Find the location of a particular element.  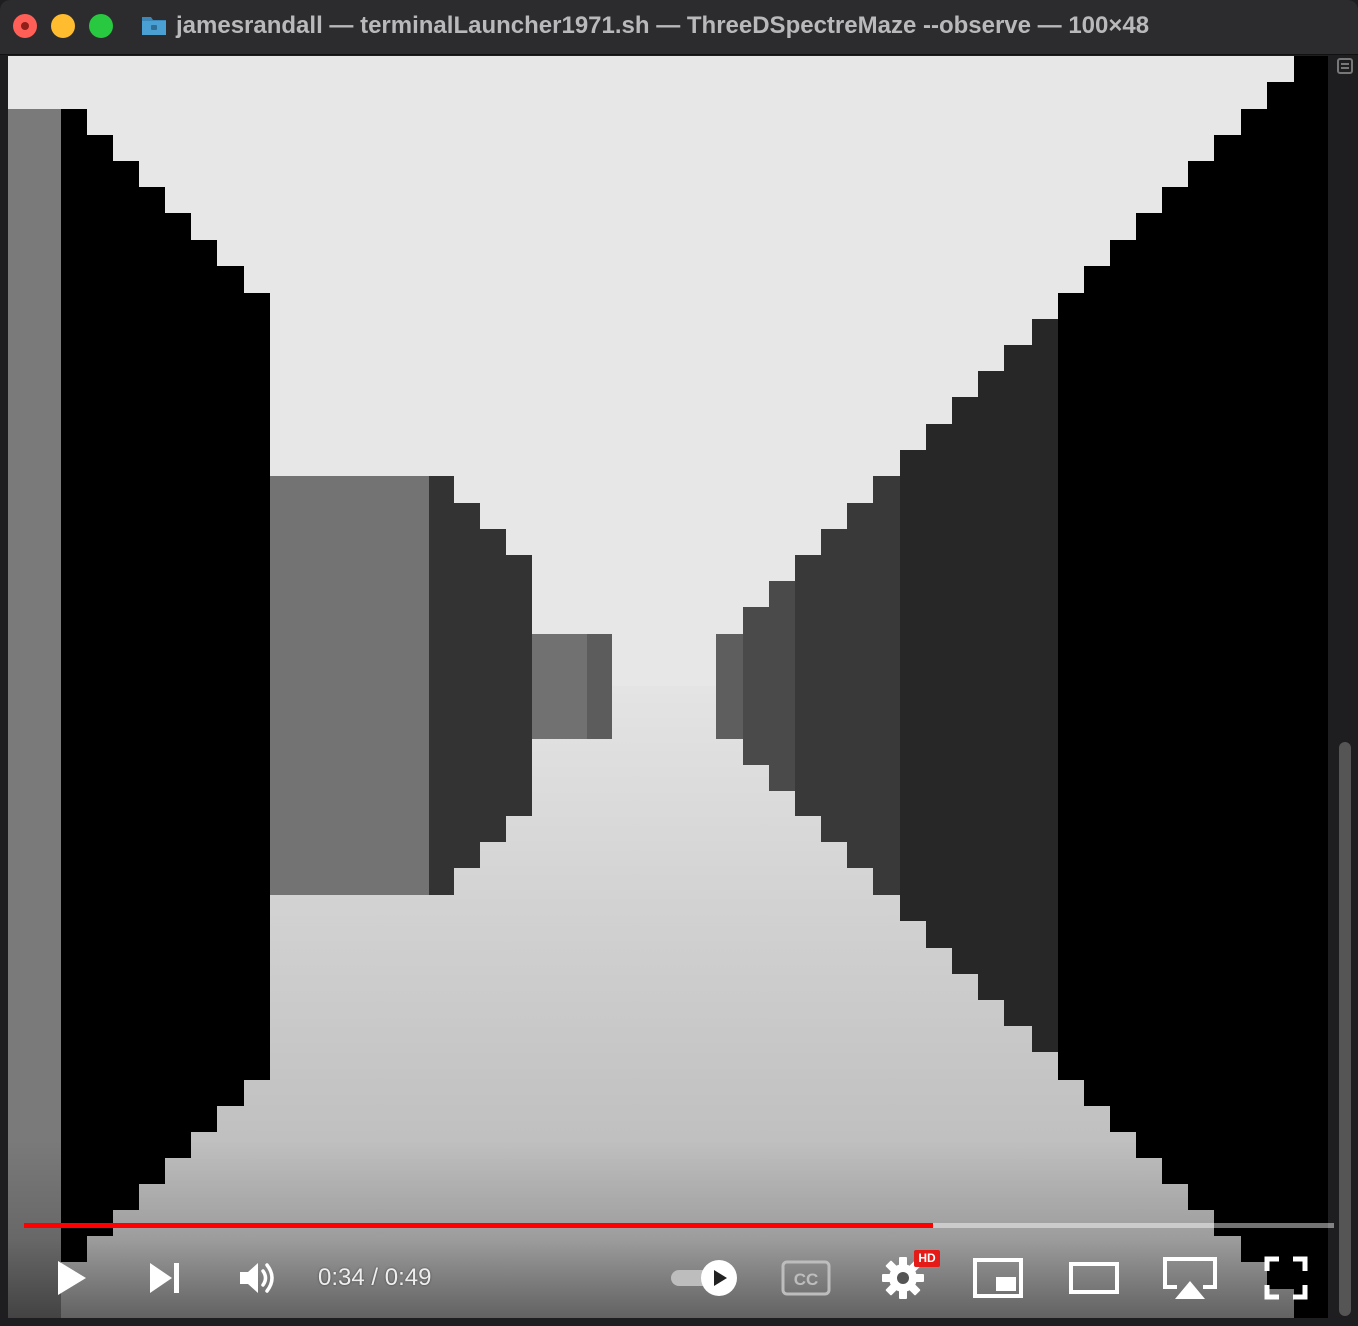

fullscreen-button is located at coordinates (1286, 1278).